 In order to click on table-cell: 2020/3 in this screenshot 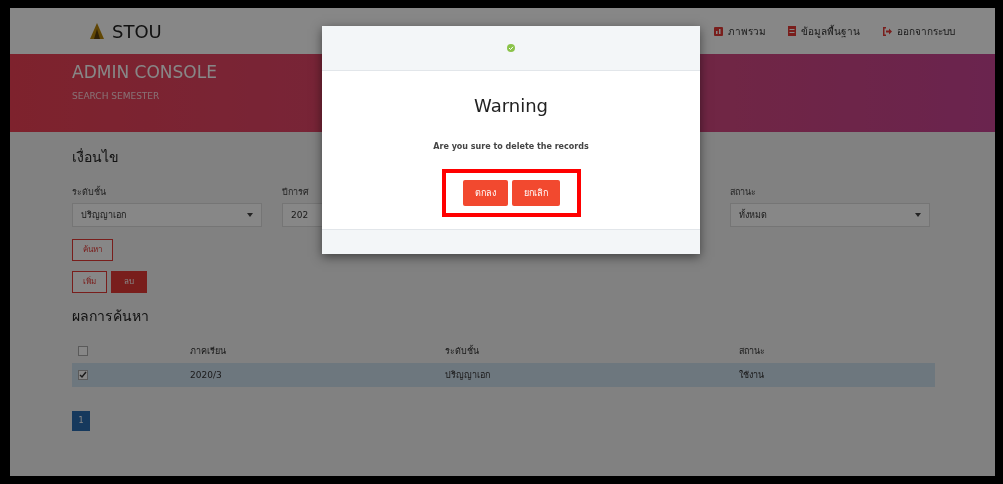, I will do `click(206, 374)`.